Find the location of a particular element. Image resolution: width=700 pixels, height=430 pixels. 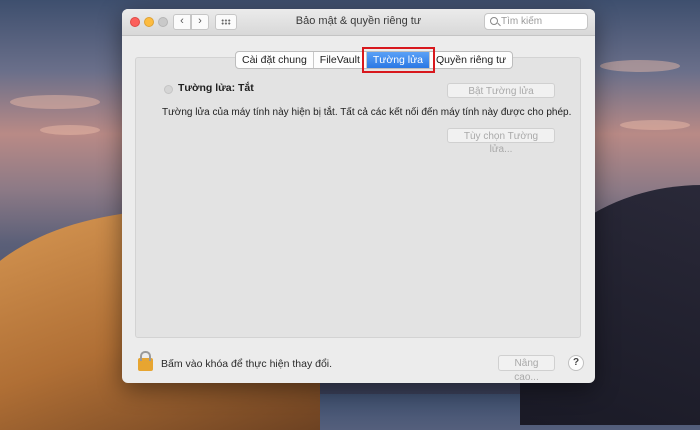

enable-firewall-button: Bật Tường lửa is located at coordinates (501, 90).